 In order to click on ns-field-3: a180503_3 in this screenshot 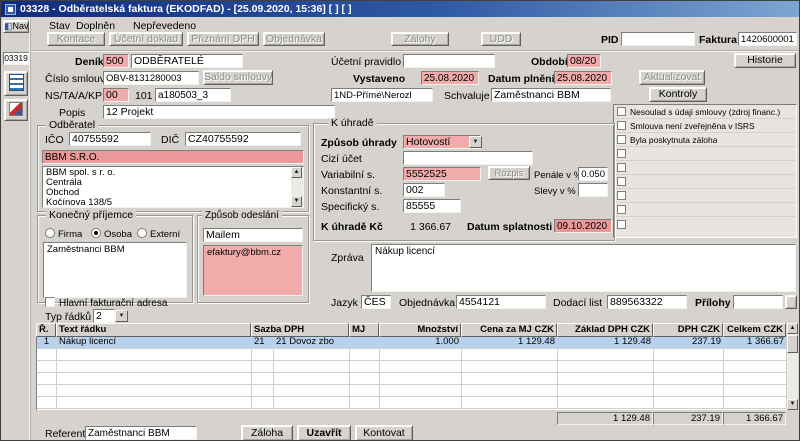, I will do `click(193, 95)`.